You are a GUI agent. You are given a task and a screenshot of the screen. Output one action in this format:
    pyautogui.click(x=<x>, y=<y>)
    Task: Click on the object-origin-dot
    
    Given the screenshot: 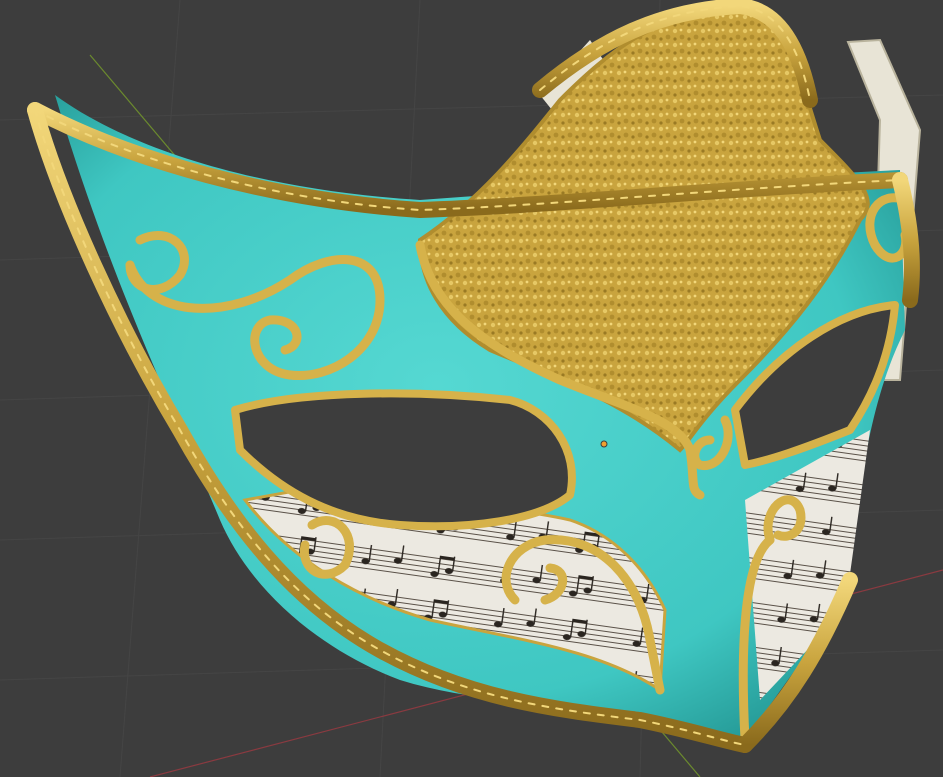 What is the action you would take?
    pyautogui.click(x=604, y=444)
    